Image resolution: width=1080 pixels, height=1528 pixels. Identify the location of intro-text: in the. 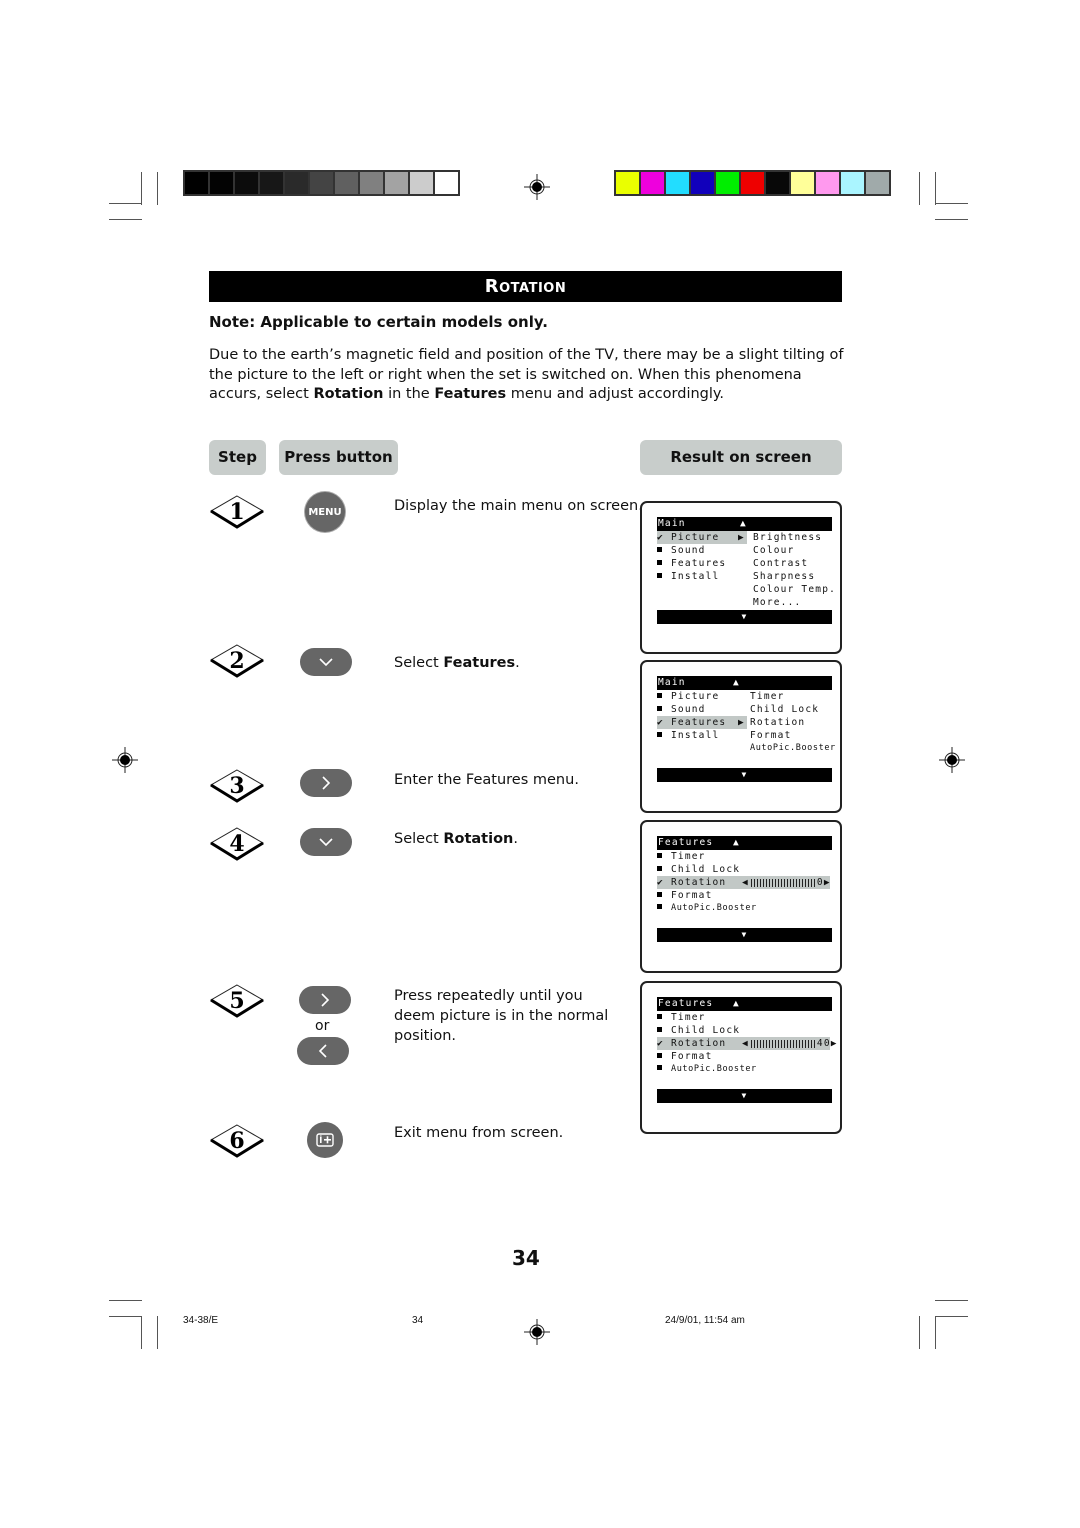
(409, 394).